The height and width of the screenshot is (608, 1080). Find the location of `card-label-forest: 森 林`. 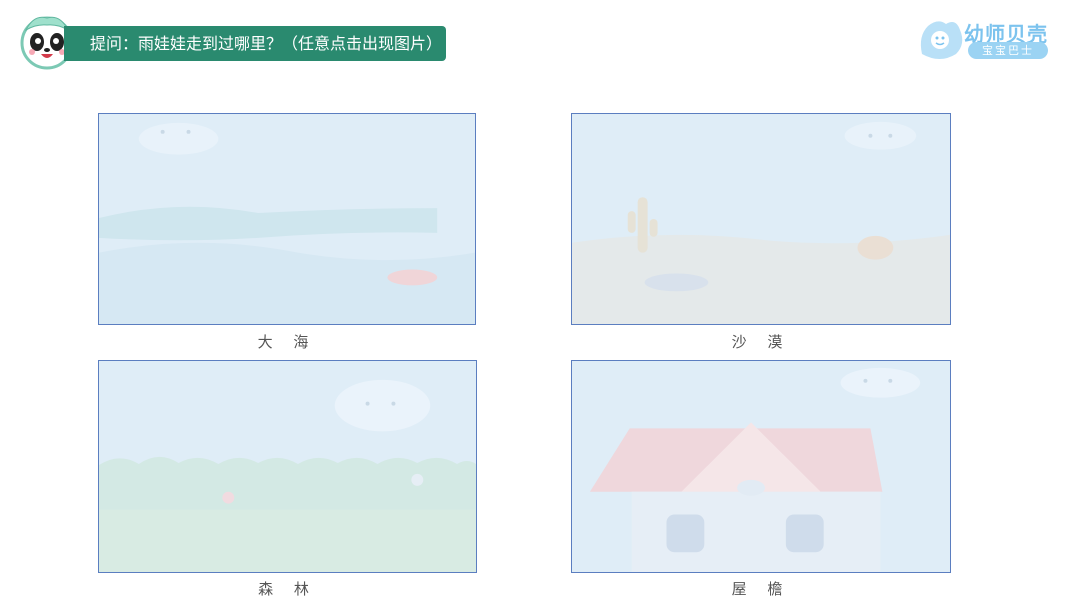

card-label-forest: 森 林 is located at coordinates (287, 589).